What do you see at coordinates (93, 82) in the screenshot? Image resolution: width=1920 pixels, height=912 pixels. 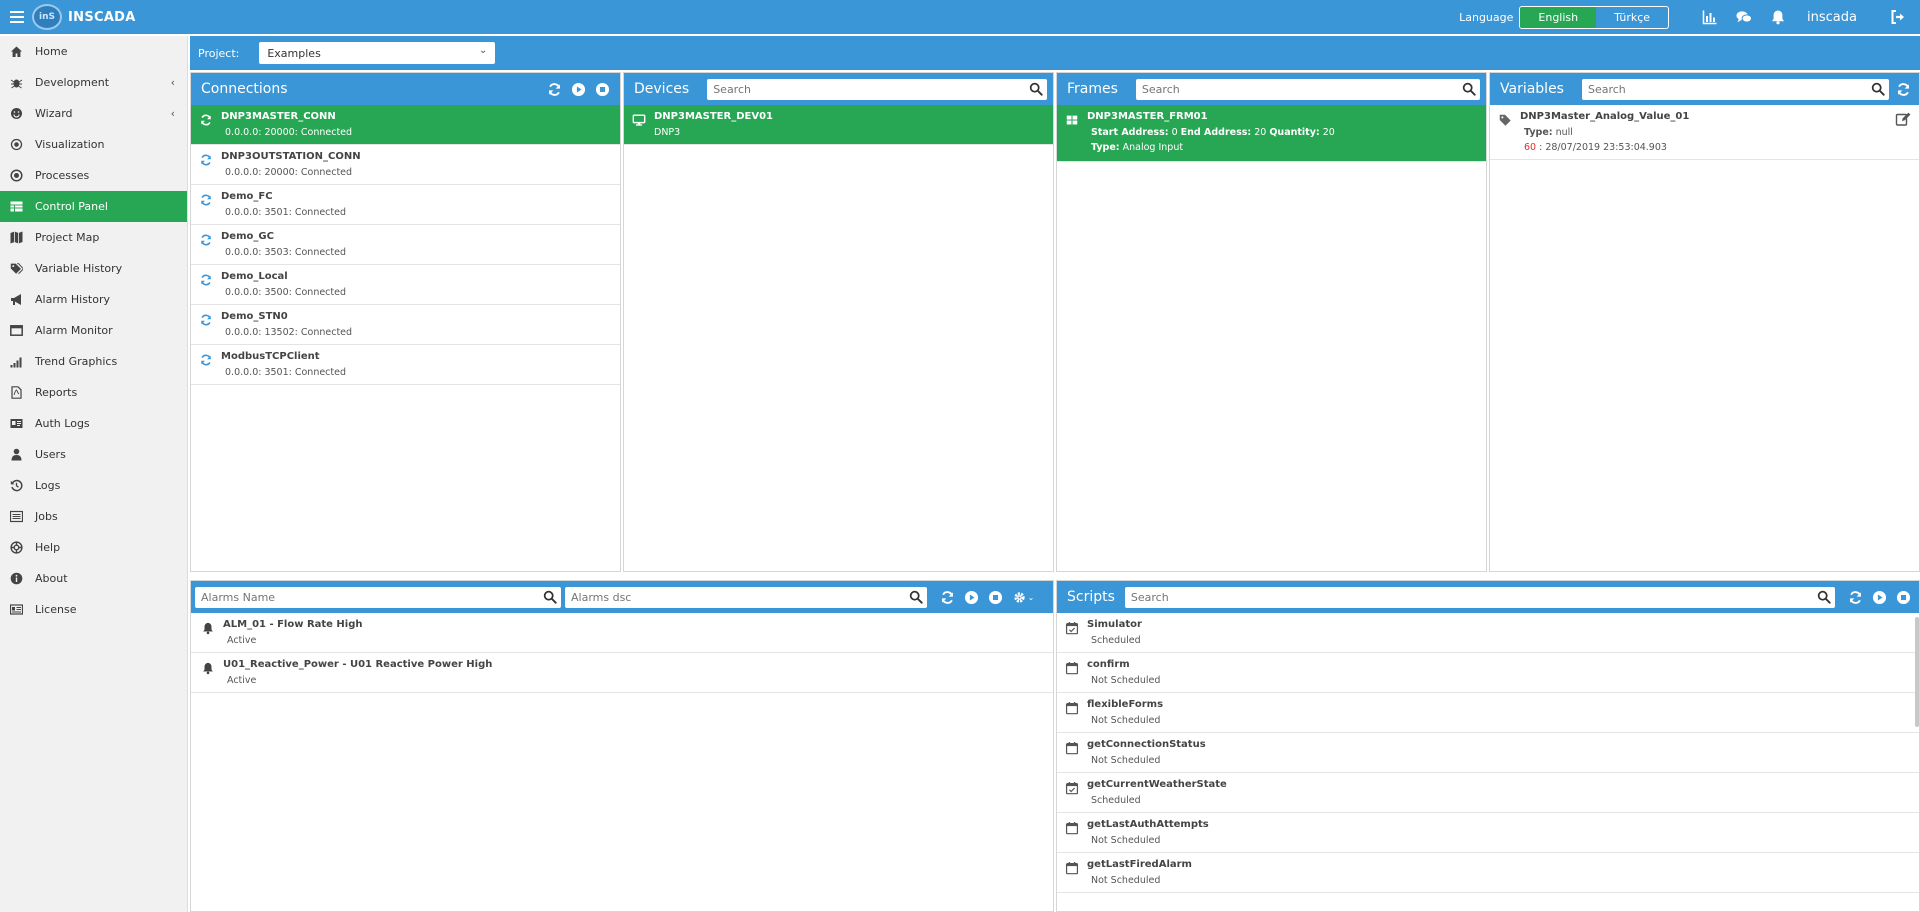 I see `sidebar-item-development: Development ‹` at bounding box center [93, 82].